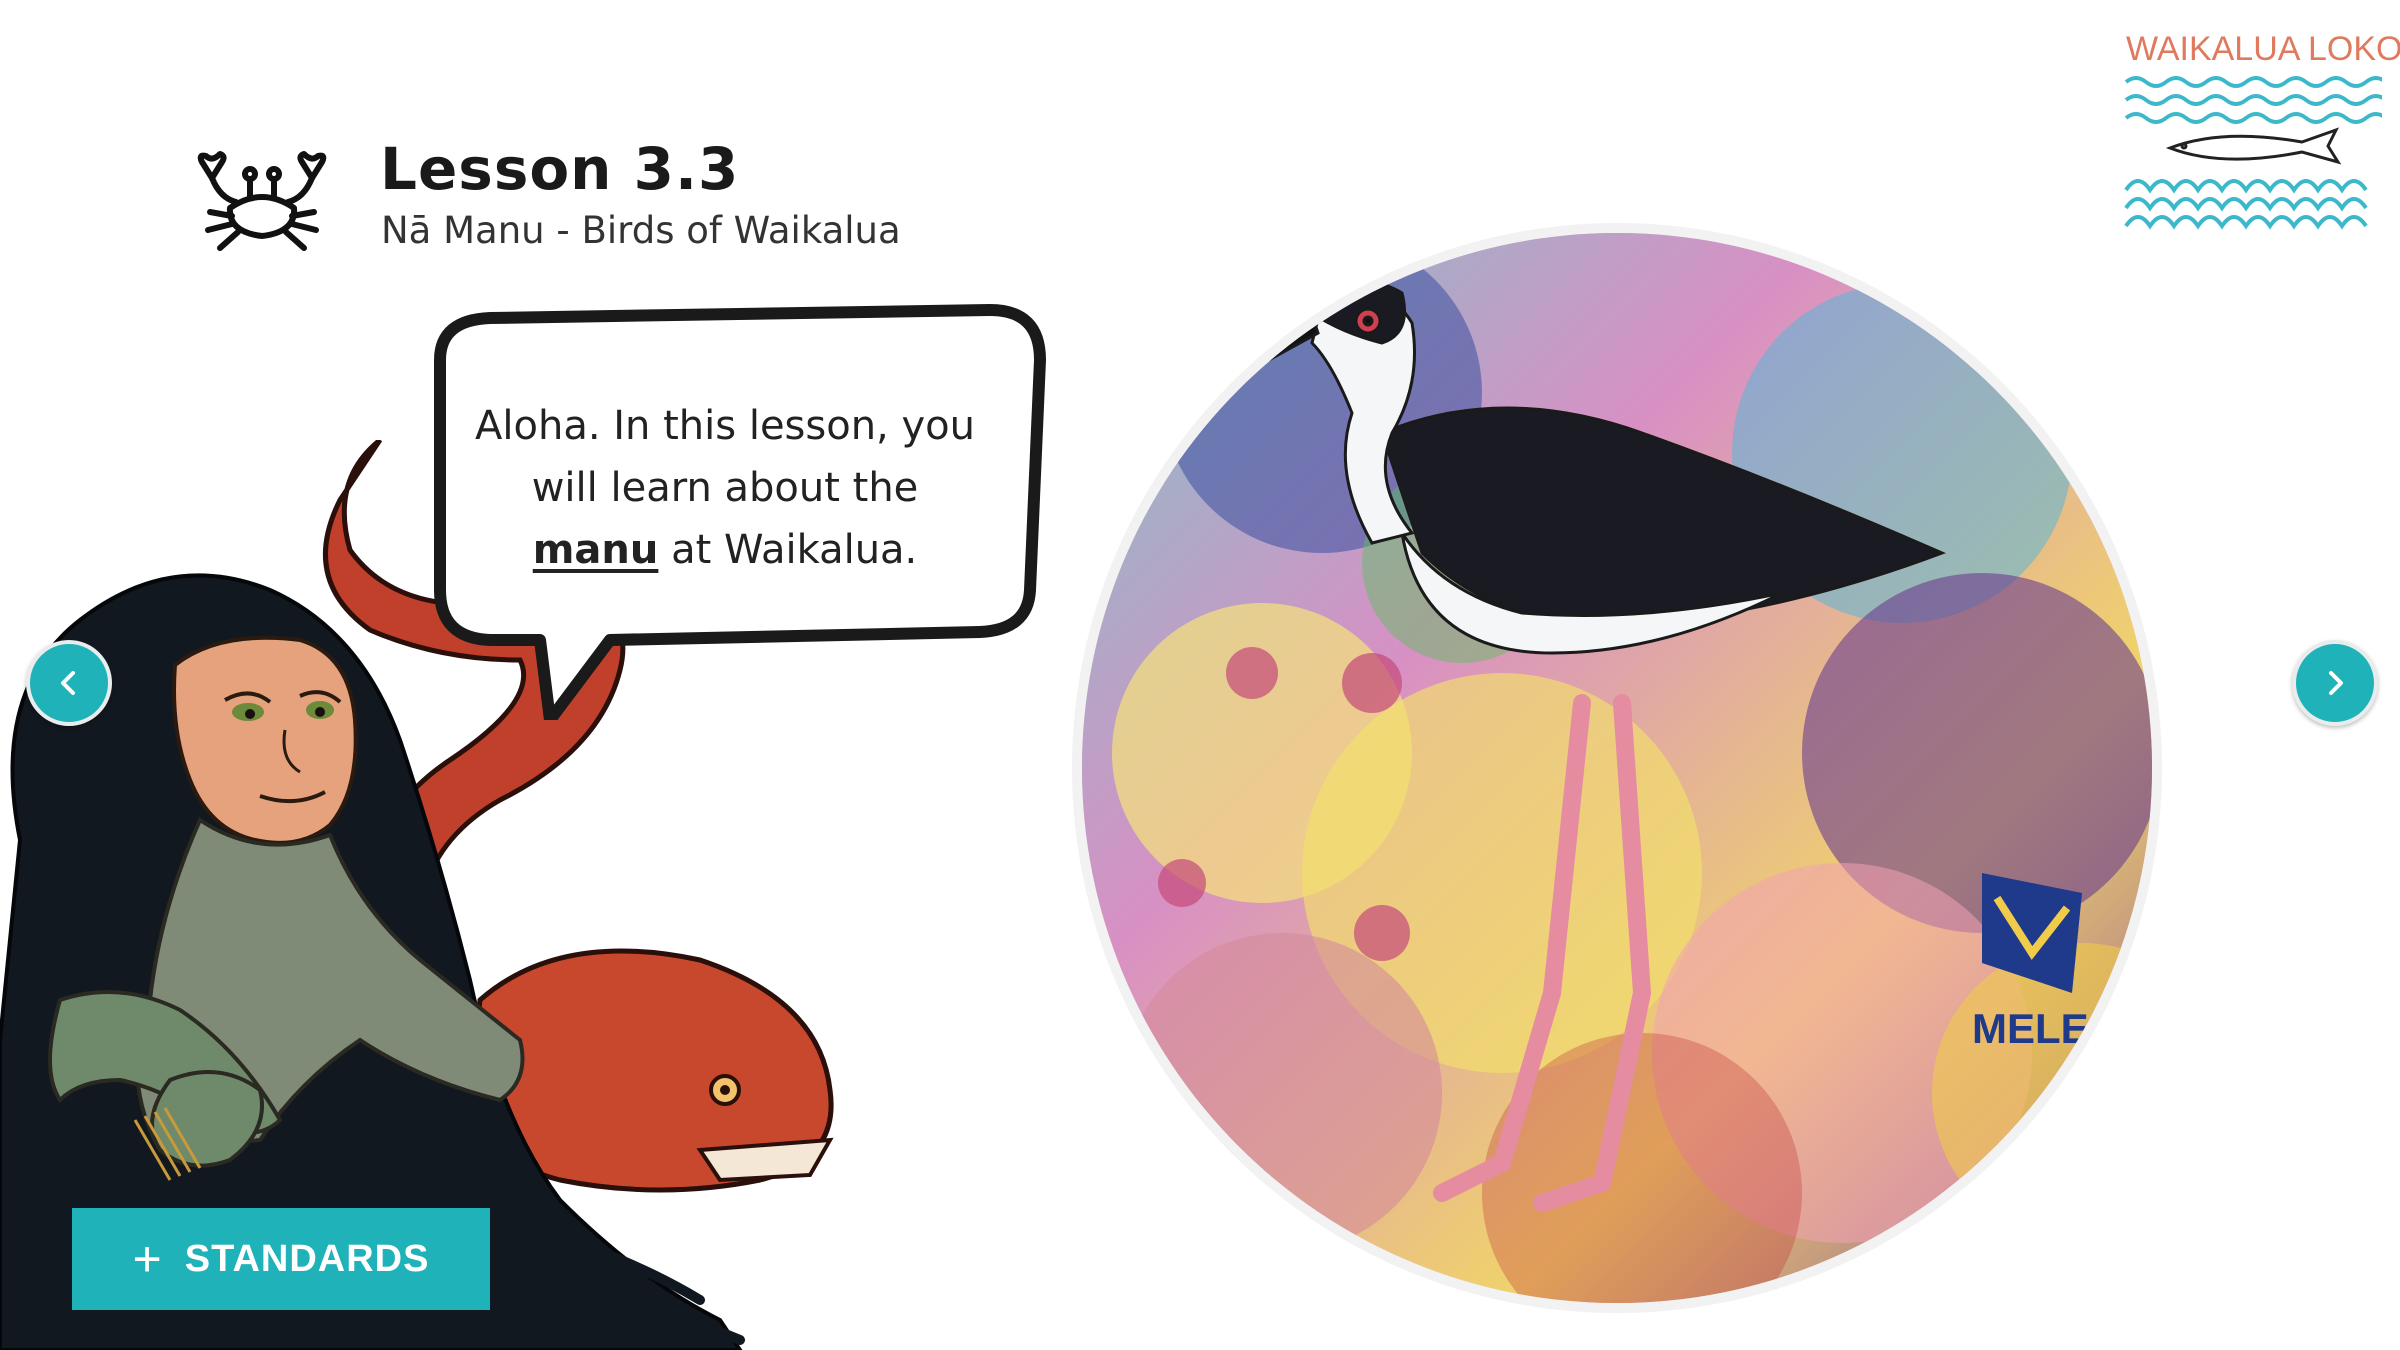 The image size is (2400, 1350). What do you see at coordinates (147, 1259) in the screenshot?
I see `plus-icon: +` at bounding box center [147, 1259].